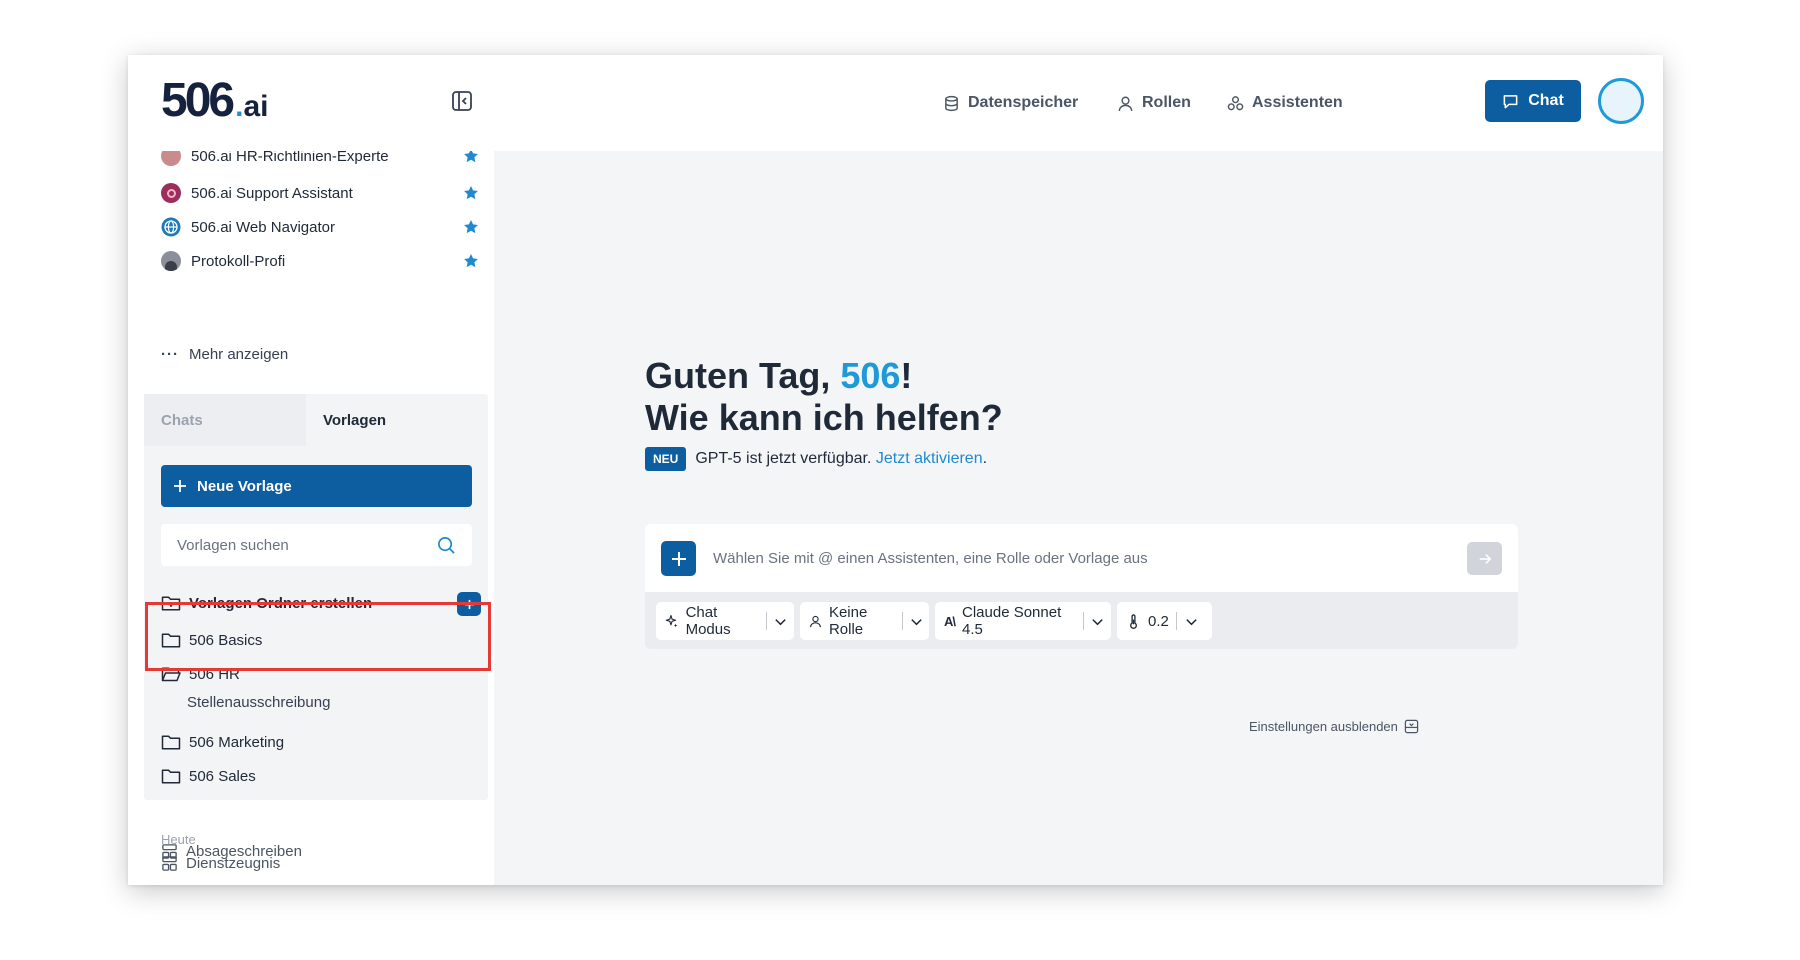 This screenshot has width=1800, height=960. What do you see at coordinates (446, 545) in the screenshot?
I see `search-icon` at bounding box center [446, 545].